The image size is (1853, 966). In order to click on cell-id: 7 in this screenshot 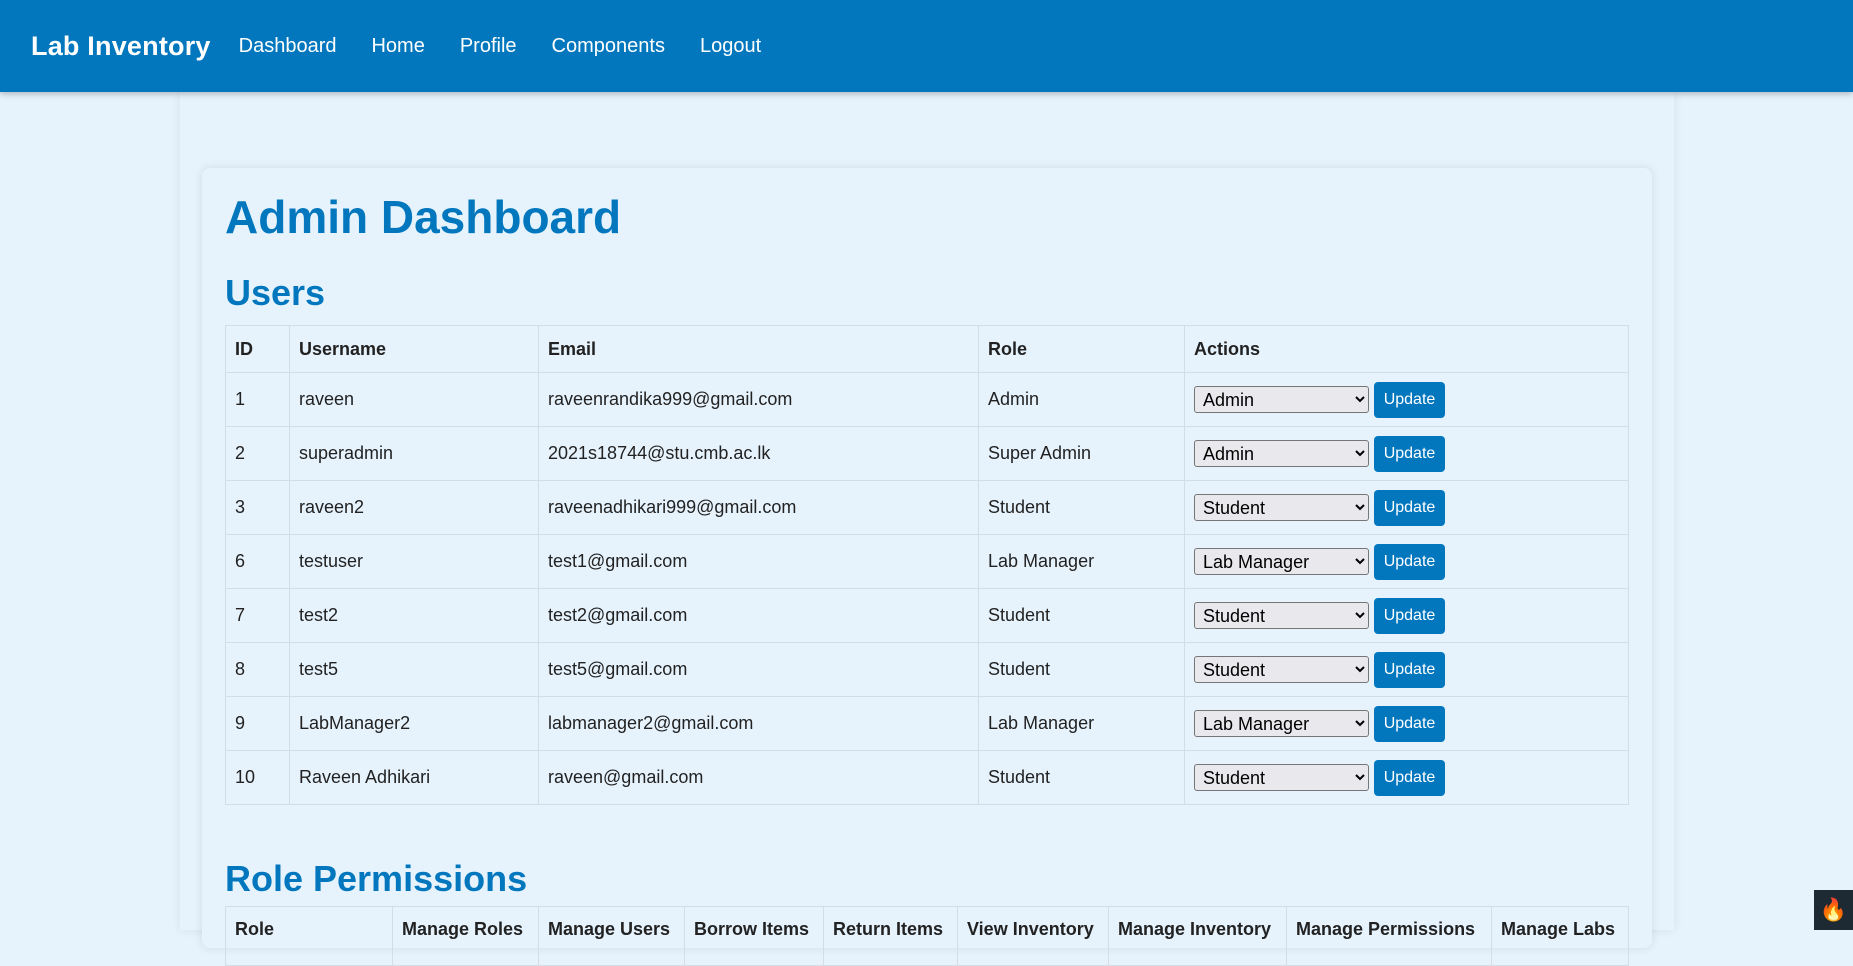, I will do `click(258, 616)`.